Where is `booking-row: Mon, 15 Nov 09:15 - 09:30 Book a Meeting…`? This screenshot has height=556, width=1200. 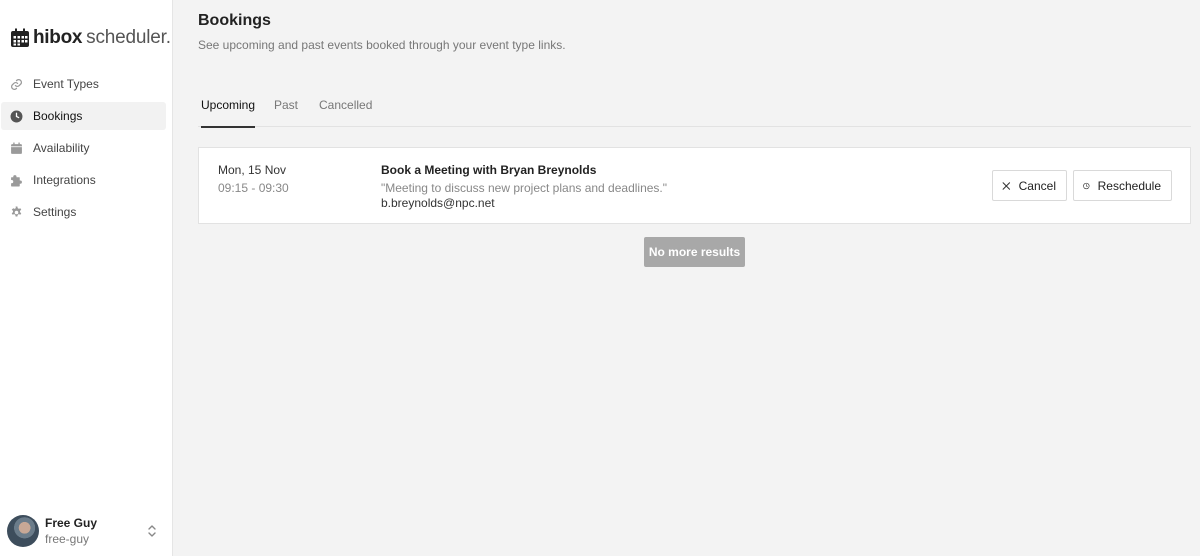
booking-row: Mon, 15 Nov 09:15 - 09:30 Book a Meeting… is located at coordinates (694, 185).